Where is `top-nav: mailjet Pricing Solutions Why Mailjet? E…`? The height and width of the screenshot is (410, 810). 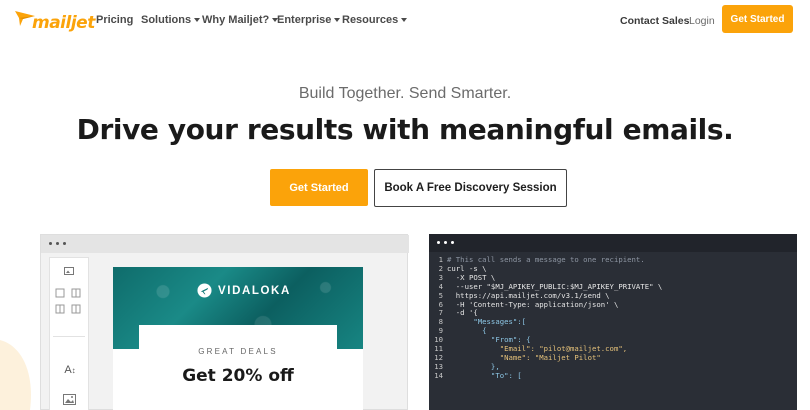 top-nav: mailjet Pricing Solutions Why Mailjet? E… is located at coordinates (405, 21).